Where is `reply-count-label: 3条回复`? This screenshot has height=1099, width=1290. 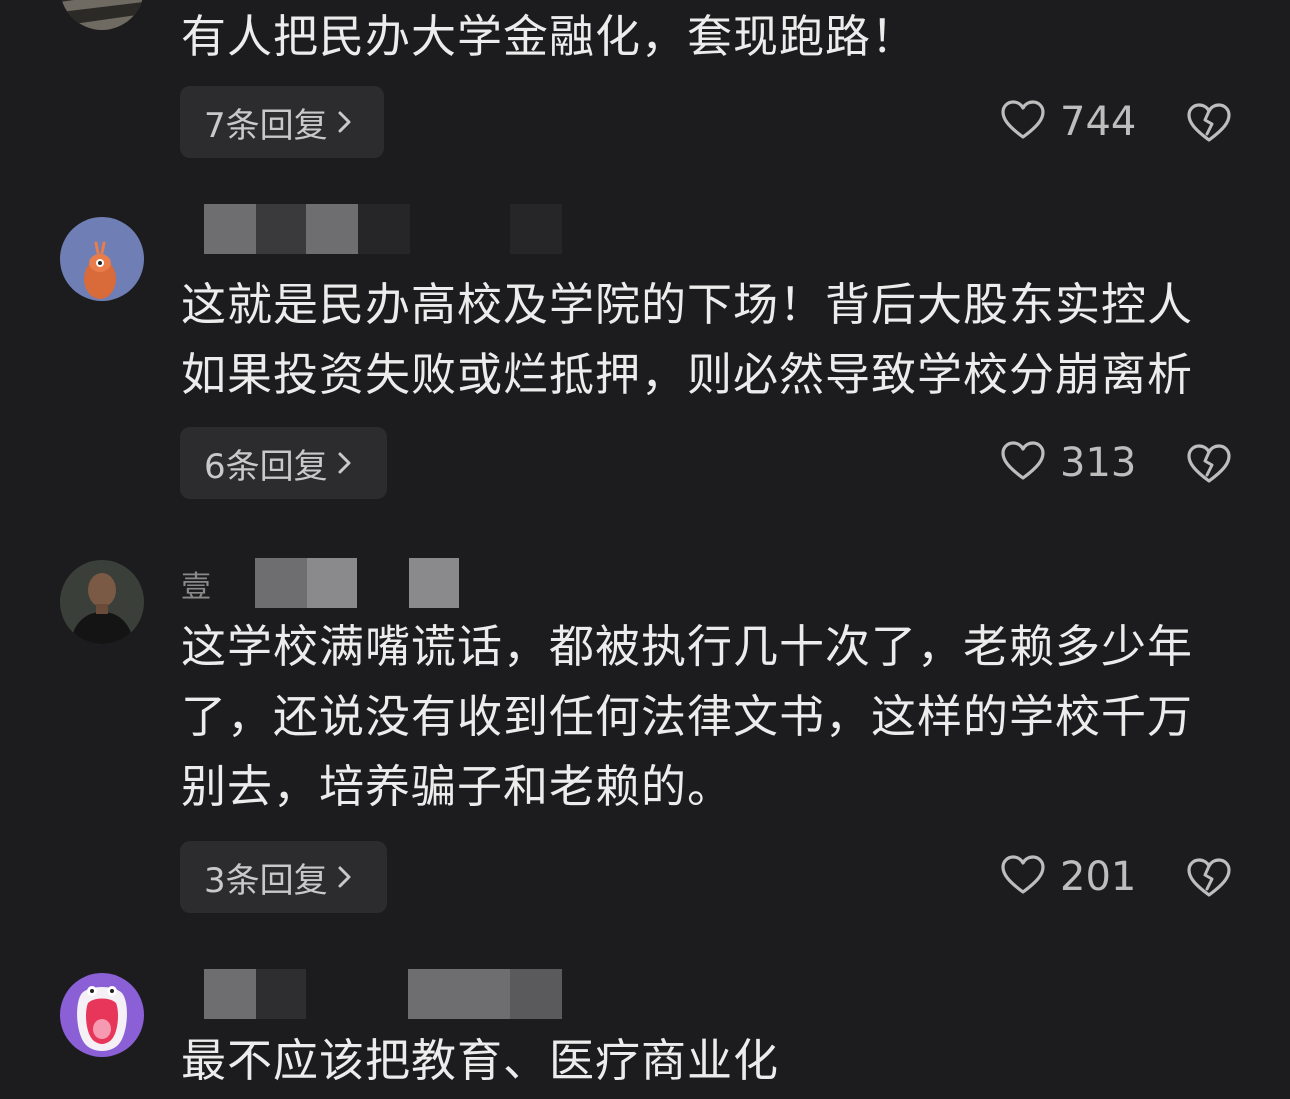
reply-count-label: 3条回复 is located at coordinates (266, 880).